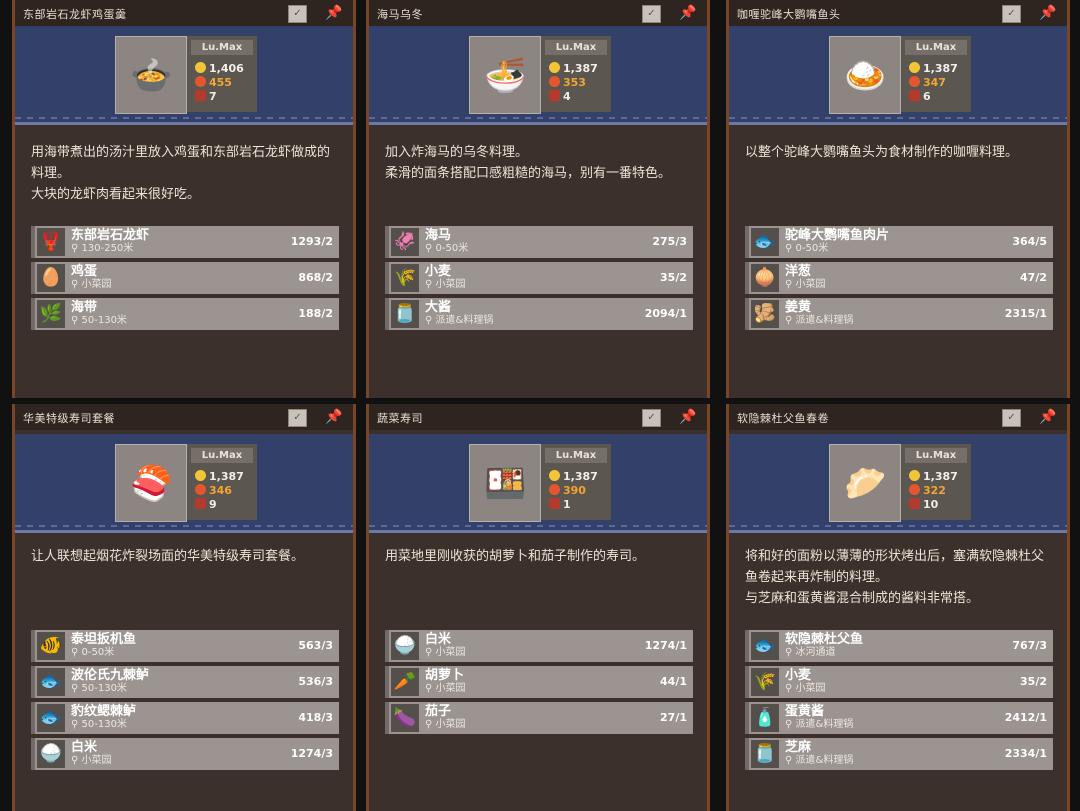 The height and width of the screenshot is (811, 1080). What do you see at coordinates (538, 13) in the screenshot?
I see `card-titlebar: 海马乌冬 ✓ 📌` at bounding box center [538, 13].